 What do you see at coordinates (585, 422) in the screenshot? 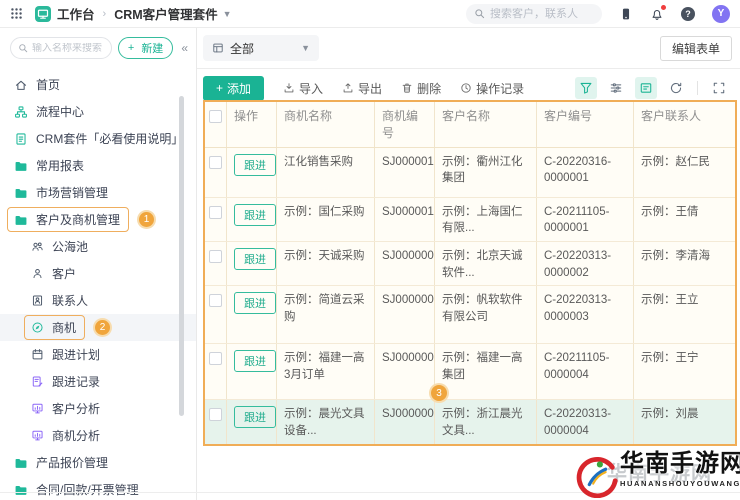
I see `customer-number: C-20220313-0000004` at bounding box center [585, 422].